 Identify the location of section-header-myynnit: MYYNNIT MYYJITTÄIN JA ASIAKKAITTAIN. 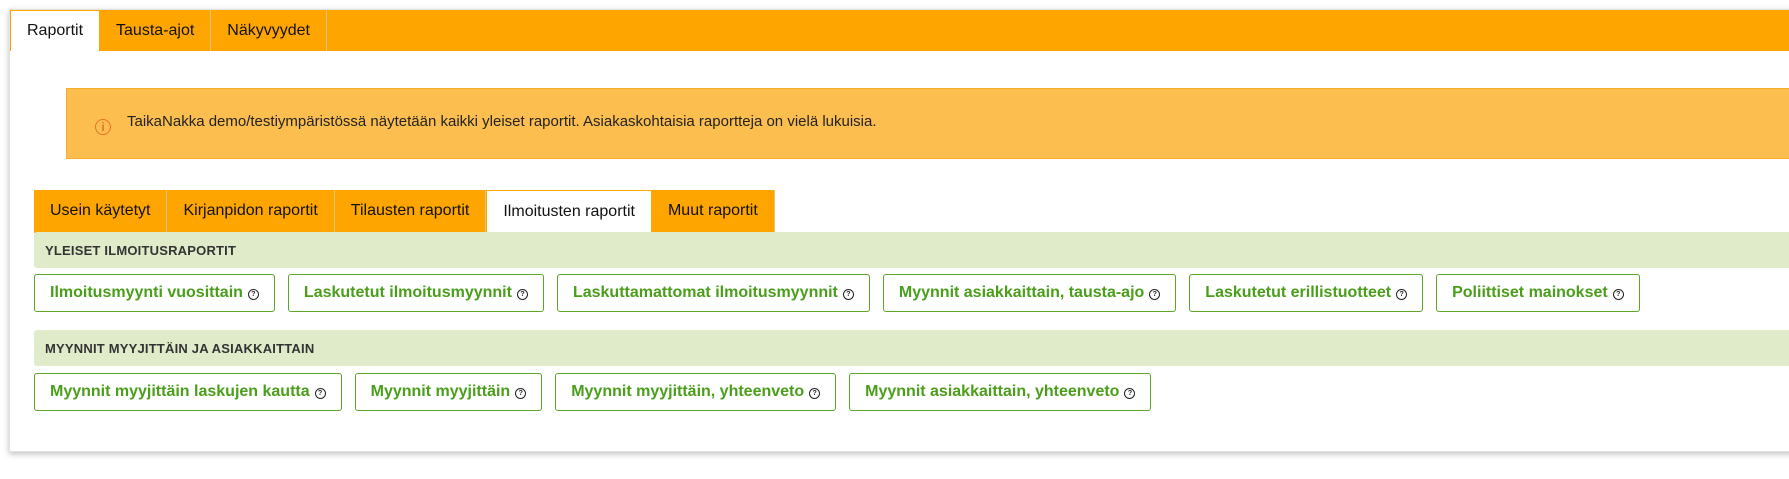
(911, 348).